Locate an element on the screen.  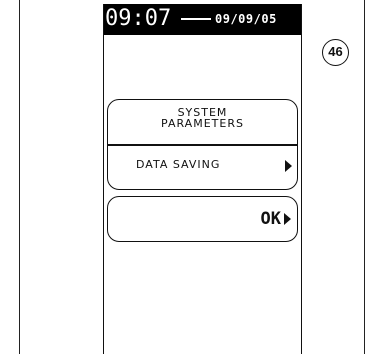
menu-item-label: DATA SAVING is located at coordinates (178, 164).